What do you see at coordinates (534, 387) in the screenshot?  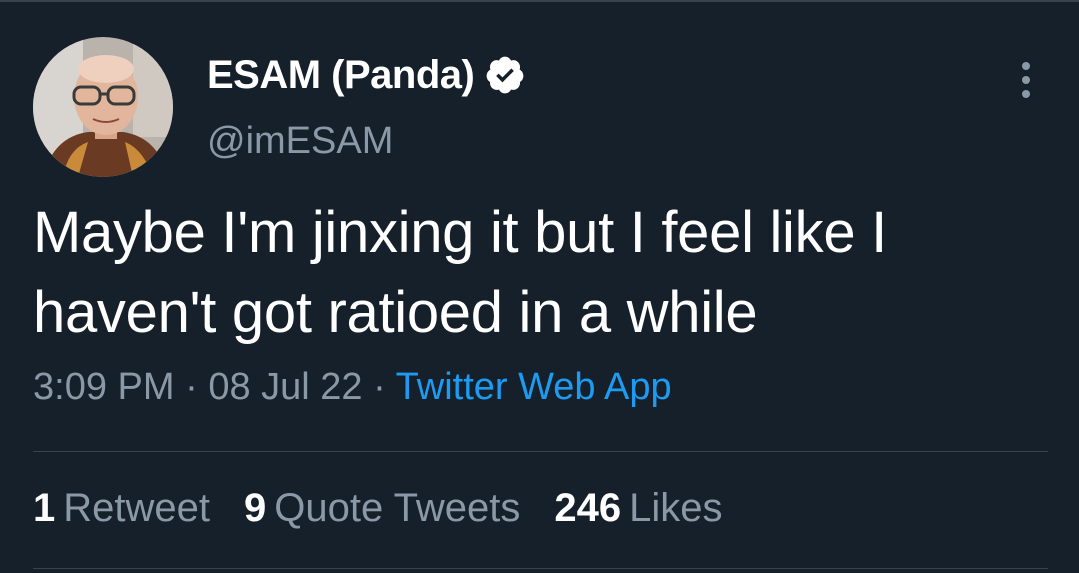 I see `tweet-source-link: Twitter Web App` at bounding box center [534, 387].